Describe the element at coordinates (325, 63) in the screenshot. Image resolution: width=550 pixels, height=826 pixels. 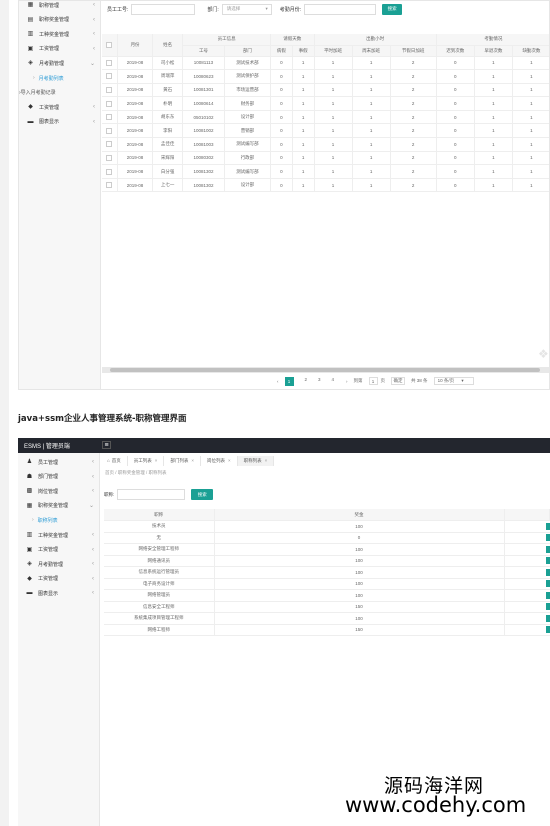
I see `table-row: 2019-08 司小松 10081113 测试技术部 0 1 1 1 2 0 1 1` at that location.